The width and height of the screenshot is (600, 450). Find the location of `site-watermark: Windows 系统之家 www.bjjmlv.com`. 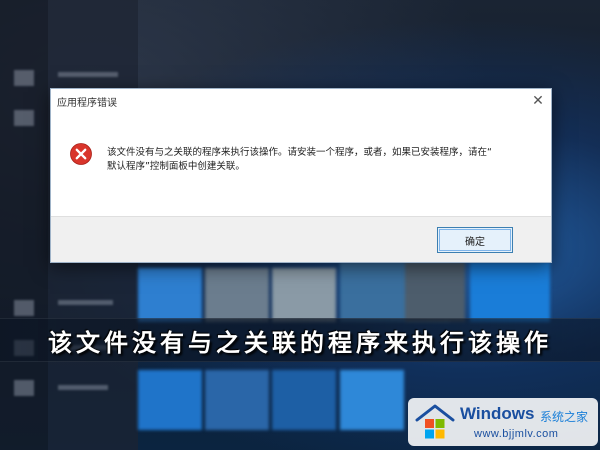

site-watermark: Windows 系统之家 www.bjjmlv.com is located at coordinates (503, 422).